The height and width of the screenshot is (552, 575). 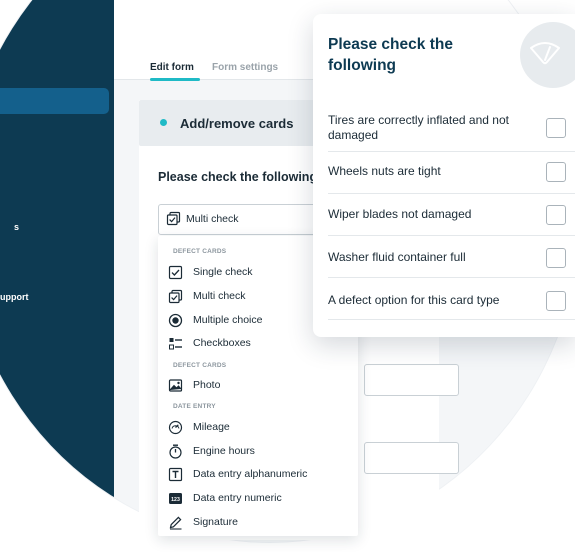 I want to click on wiper-icon, so click(x=545, y=53).